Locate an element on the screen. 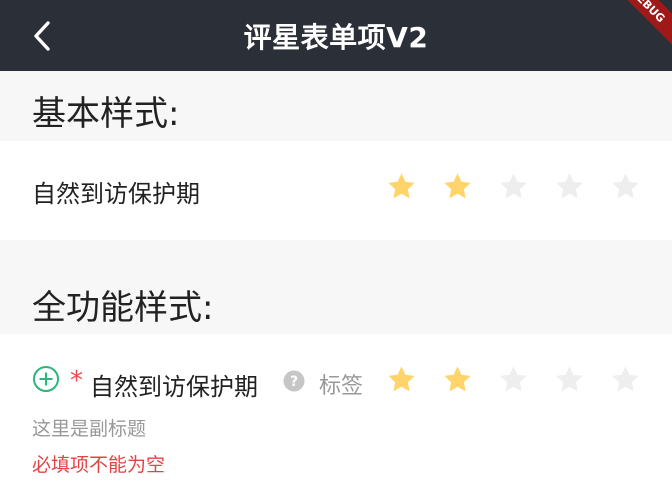 This screenshot has width=672, height=504. required-mark: * is located at coordinates (76, 381).